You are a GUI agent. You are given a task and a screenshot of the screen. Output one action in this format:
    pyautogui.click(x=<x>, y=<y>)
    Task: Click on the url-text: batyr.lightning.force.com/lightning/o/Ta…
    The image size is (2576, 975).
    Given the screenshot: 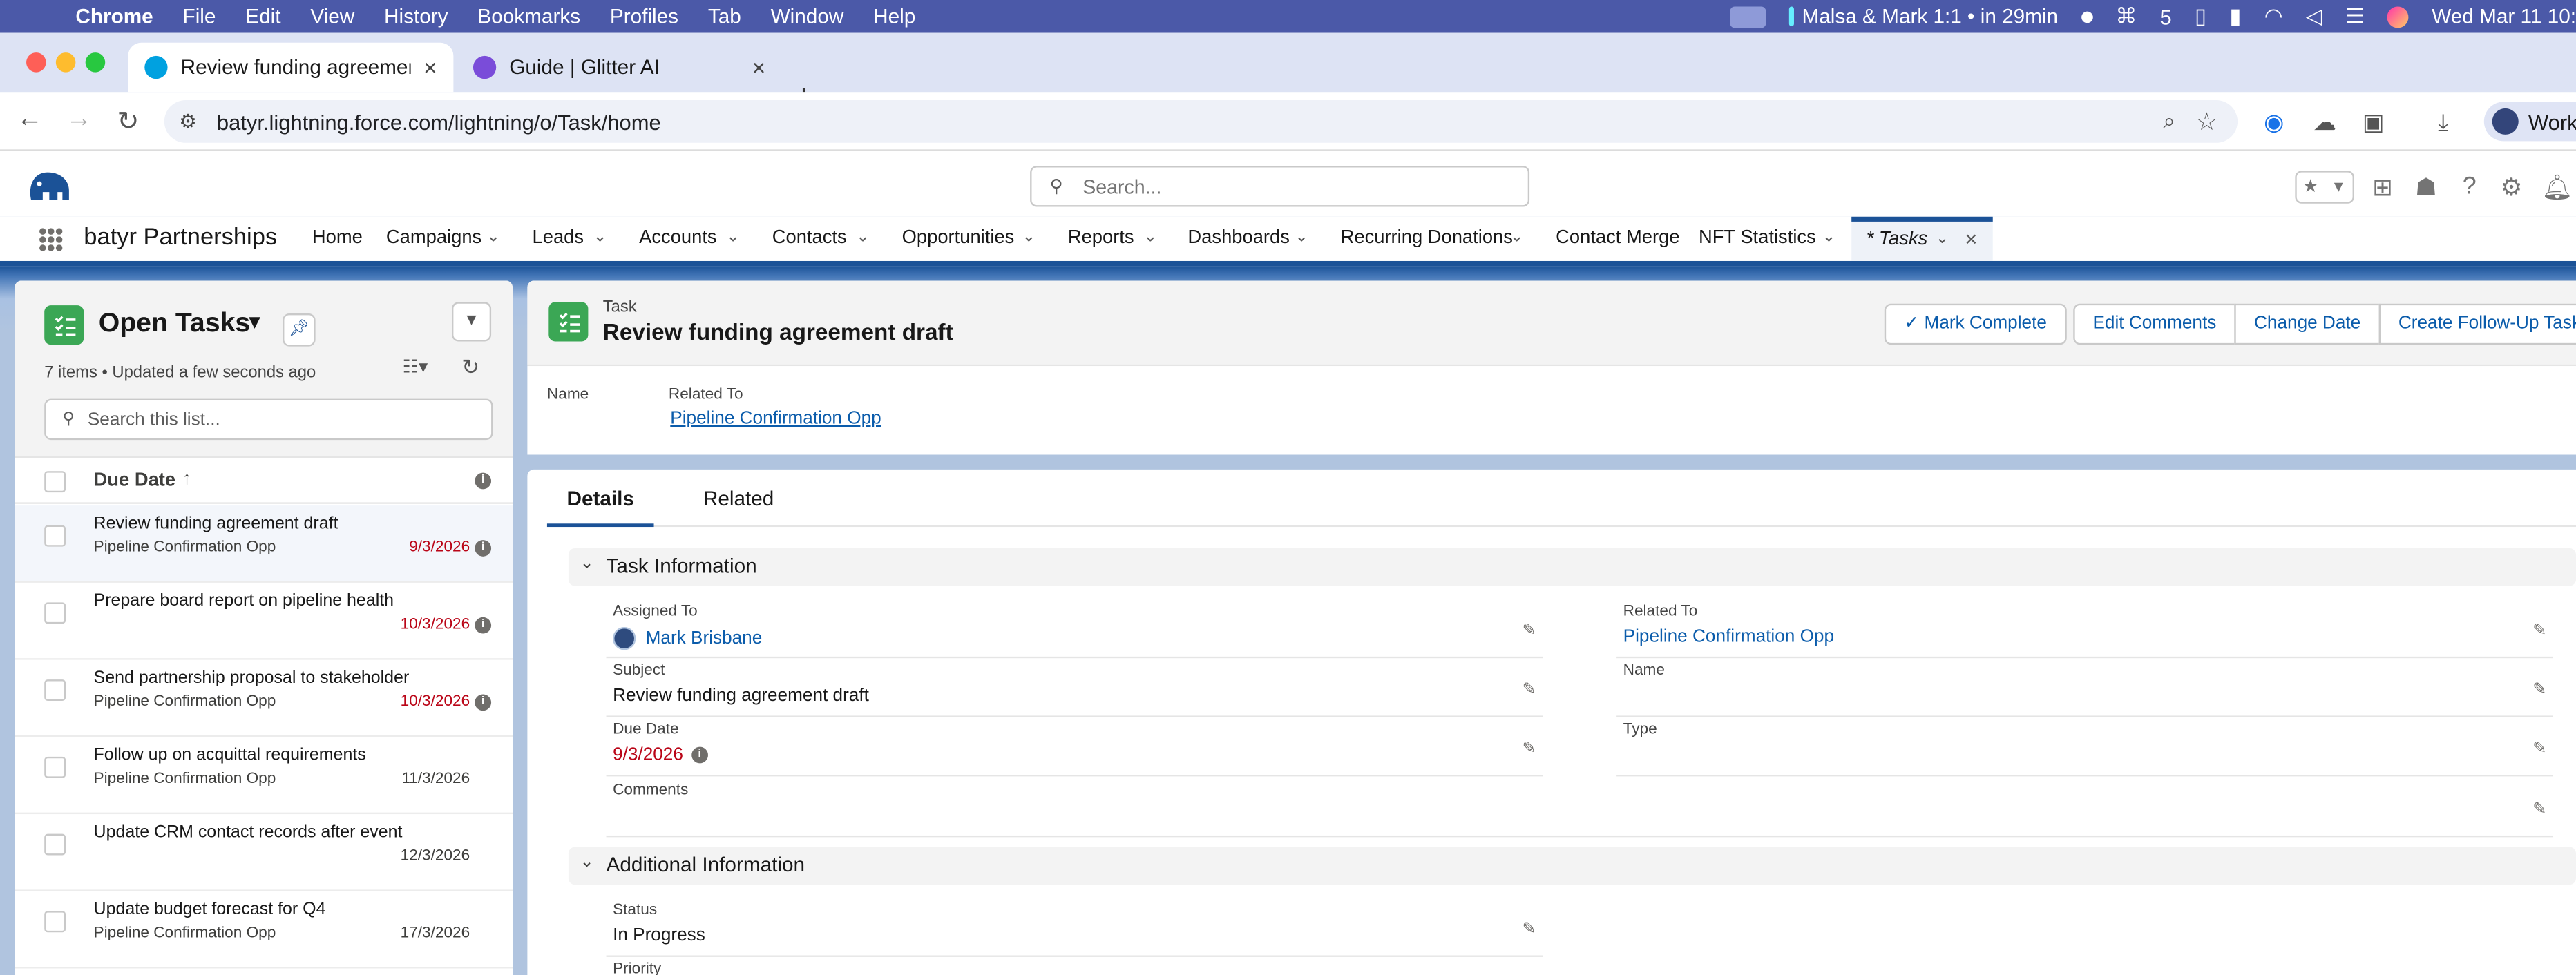 What is the action you would take?
    pyautogui.click(x=439, y=121)
    